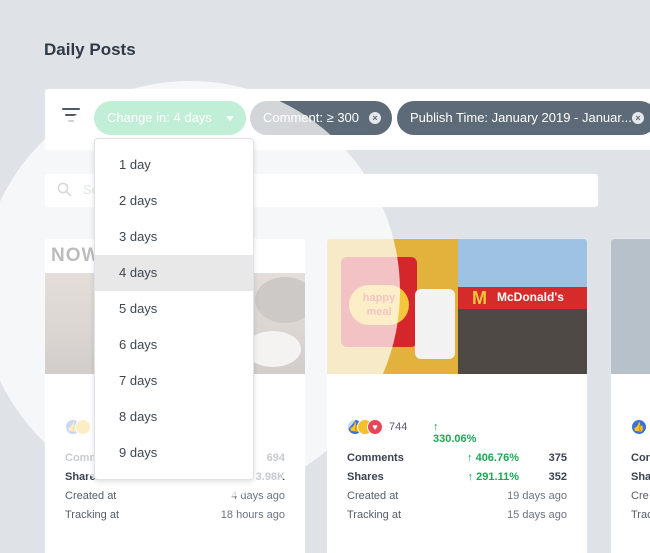 The width and height of the screenshot is (650, 553). Describe the element at coordinates (174, 165) in the screenshot. I see `dropdown-option-1-day: 1 day` at that location.